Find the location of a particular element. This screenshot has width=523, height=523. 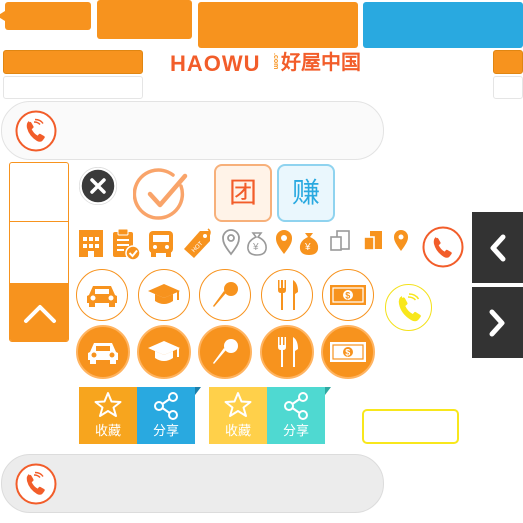

finance-filled-button: $ is located at coordinates (348, 352).